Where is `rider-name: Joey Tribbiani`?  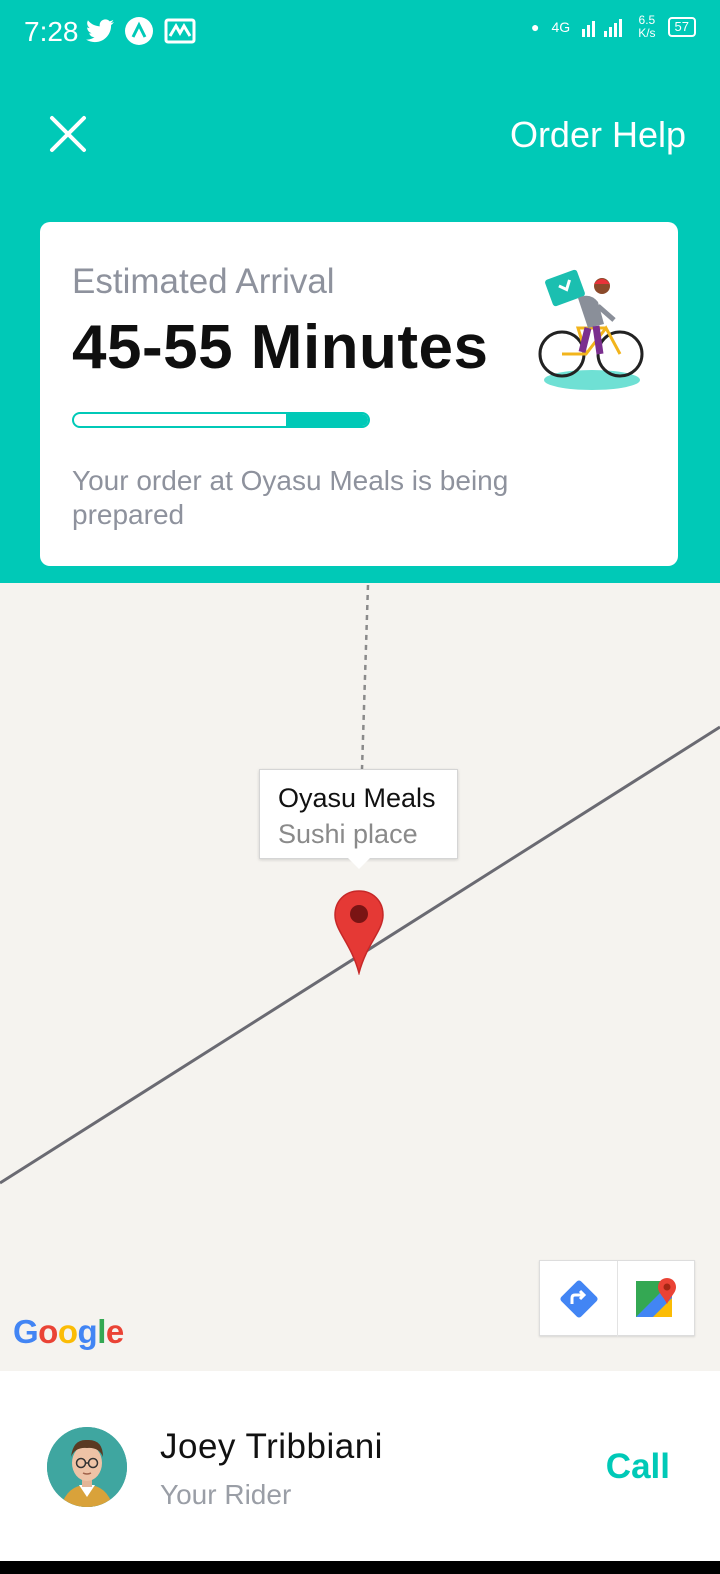 rider-name: Joey Tribbiani is located at coordinates (271, 1446).